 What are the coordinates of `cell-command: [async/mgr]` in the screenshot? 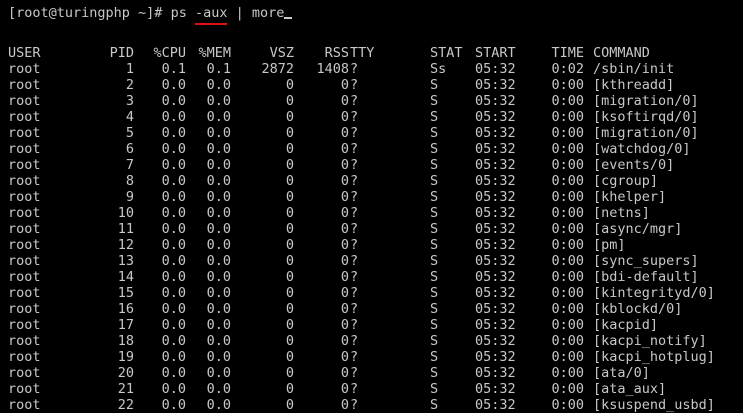 It's located at (638, 229).